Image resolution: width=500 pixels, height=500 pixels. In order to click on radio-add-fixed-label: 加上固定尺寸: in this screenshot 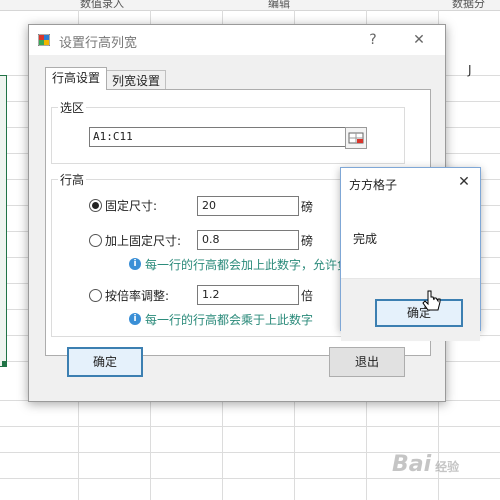, I will do `click(143, 240)`.